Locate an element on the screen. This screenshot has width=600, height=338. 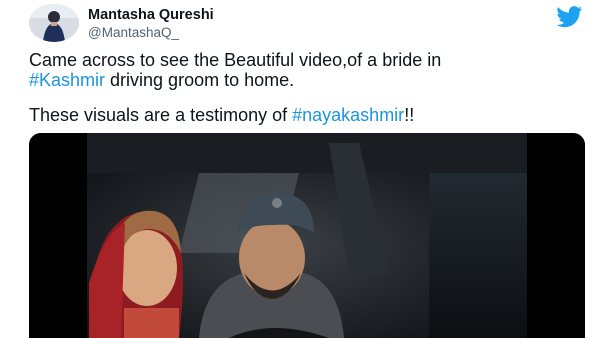
twitter-bird-icon is located at coordinates (569, 17).